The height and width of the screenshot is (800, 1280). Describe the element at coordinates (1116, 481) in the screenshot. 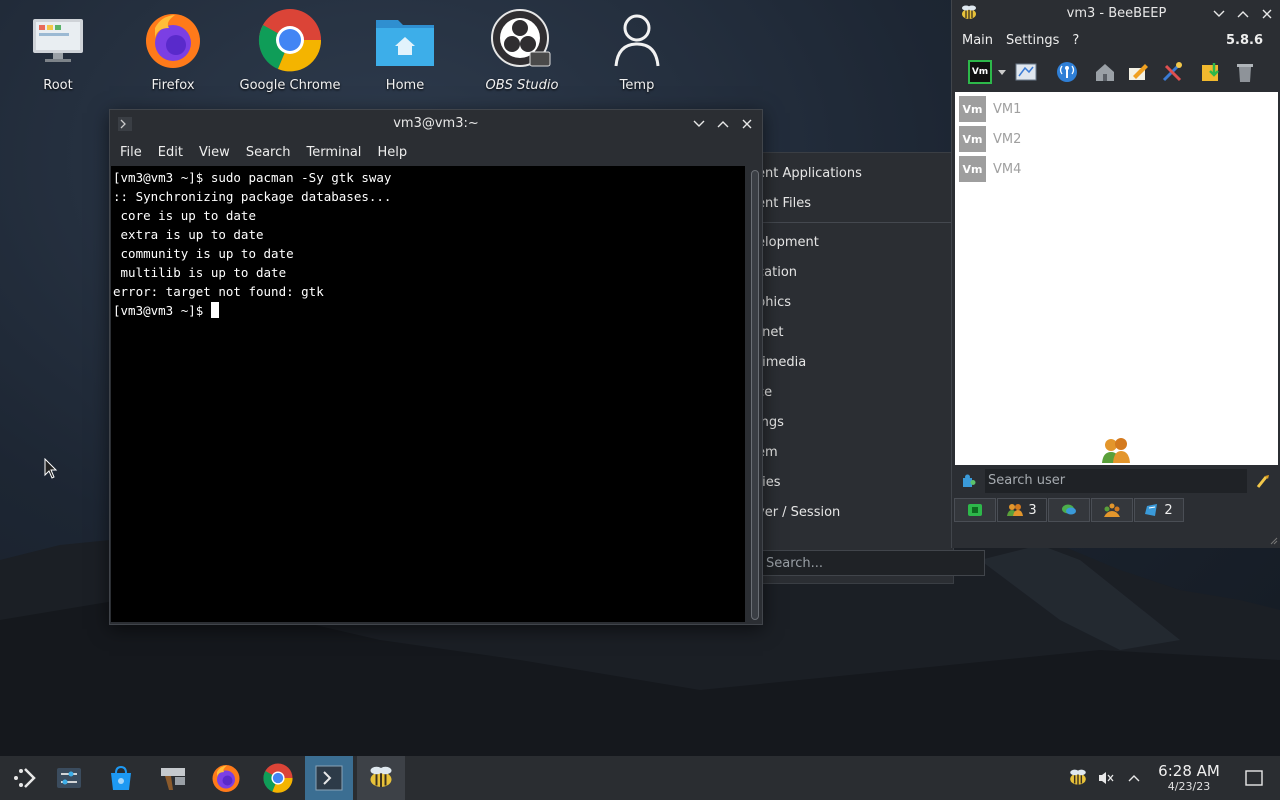

I see `search-user-input: Search user` at that location.